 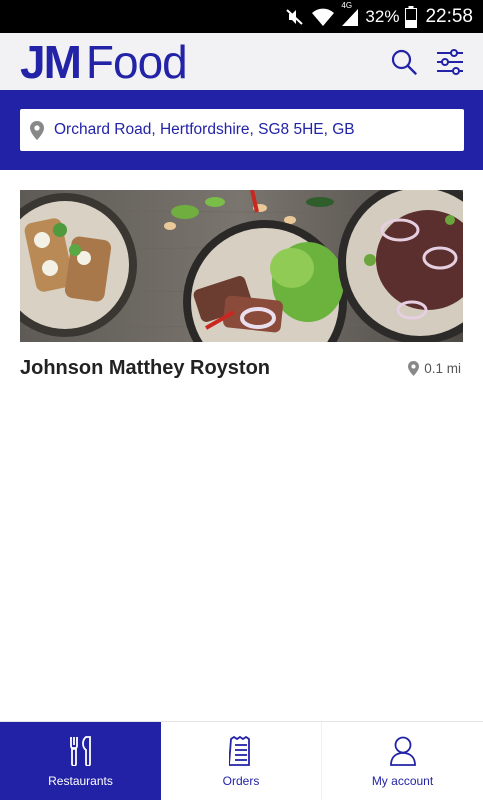 I want to click on restaurant-name: Johnson Matthey Royston, so click(x=145, y=368).